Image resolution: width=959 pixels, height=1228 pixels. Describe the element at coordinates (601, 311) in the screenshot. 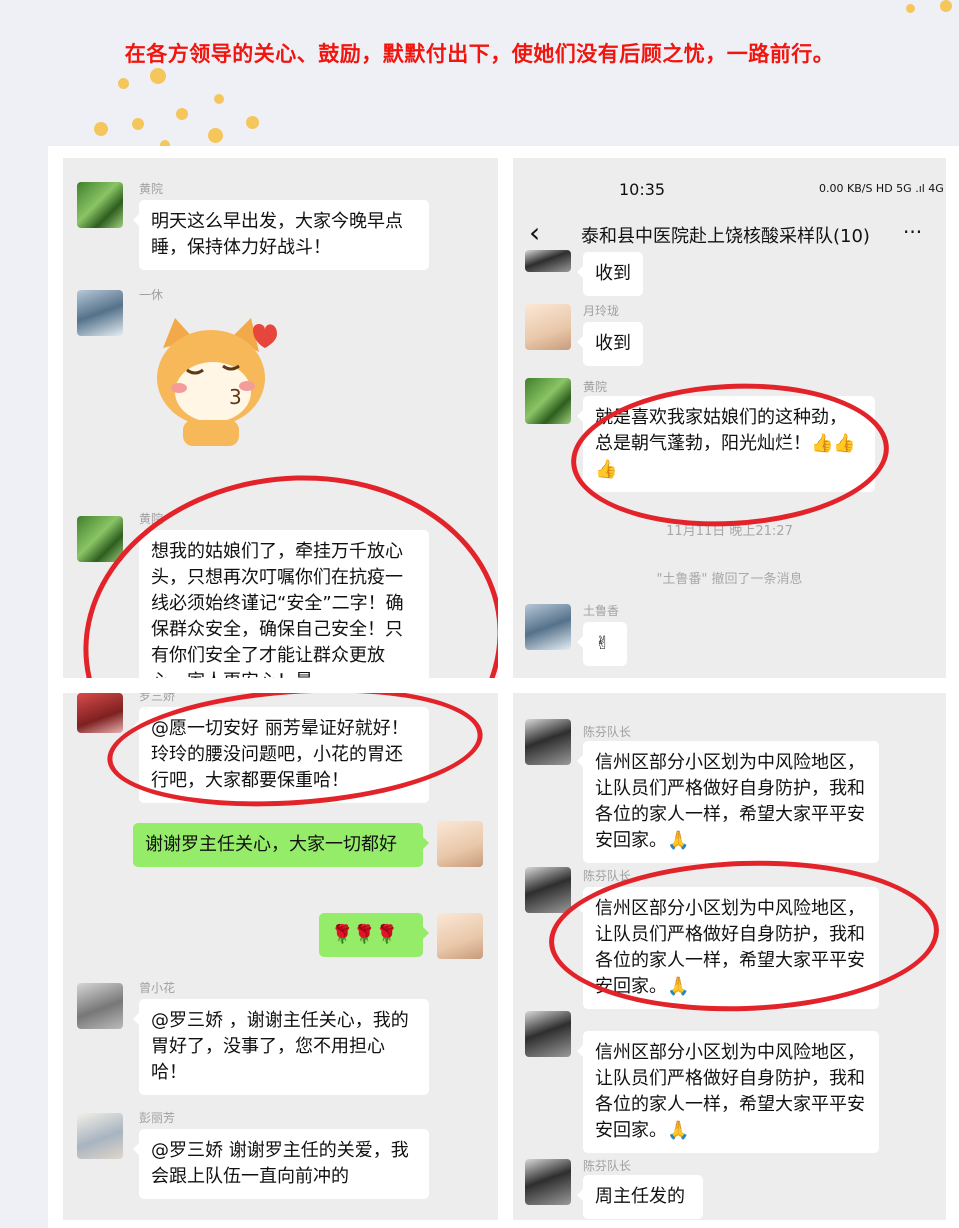

I see `sender-name: 月玲珑` at that location.